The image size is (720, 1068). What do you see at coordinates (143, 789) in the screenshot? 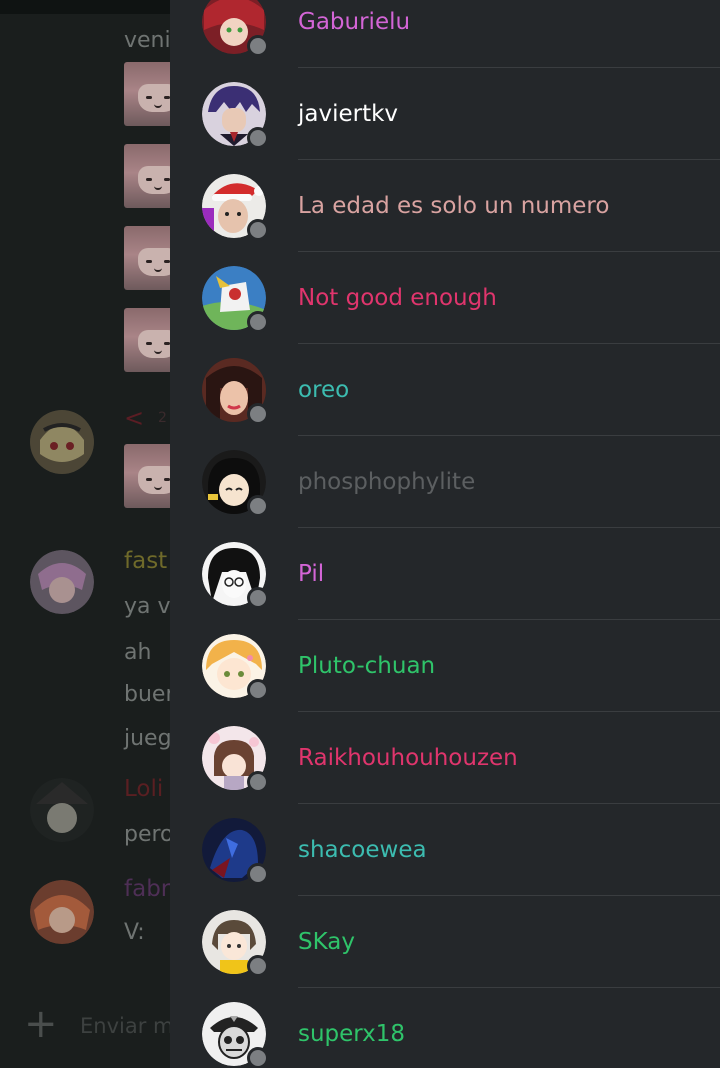
I see `username: Loli` at bounding box center [143, 789].